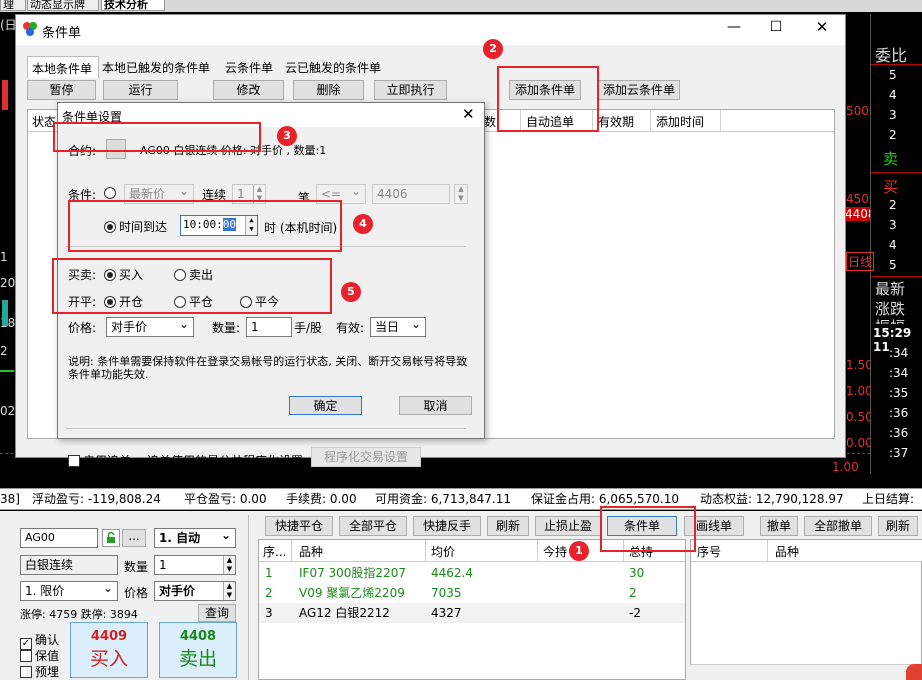 Image resolution: width=922 pixels, height=680 pixels. Describe the element at coordinates (111, 193) in the screenshot. I see `cond-price-radio` at that location.